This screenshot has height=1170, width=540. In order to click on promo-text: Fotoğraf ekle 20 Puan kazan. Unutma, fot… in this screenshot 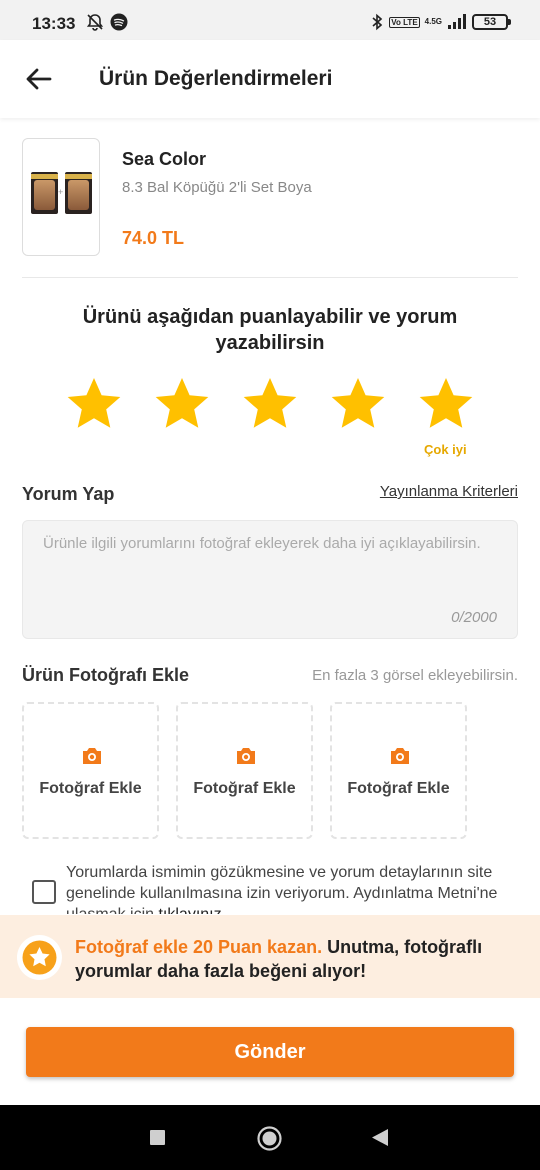, I will do `click(295, 959)`.